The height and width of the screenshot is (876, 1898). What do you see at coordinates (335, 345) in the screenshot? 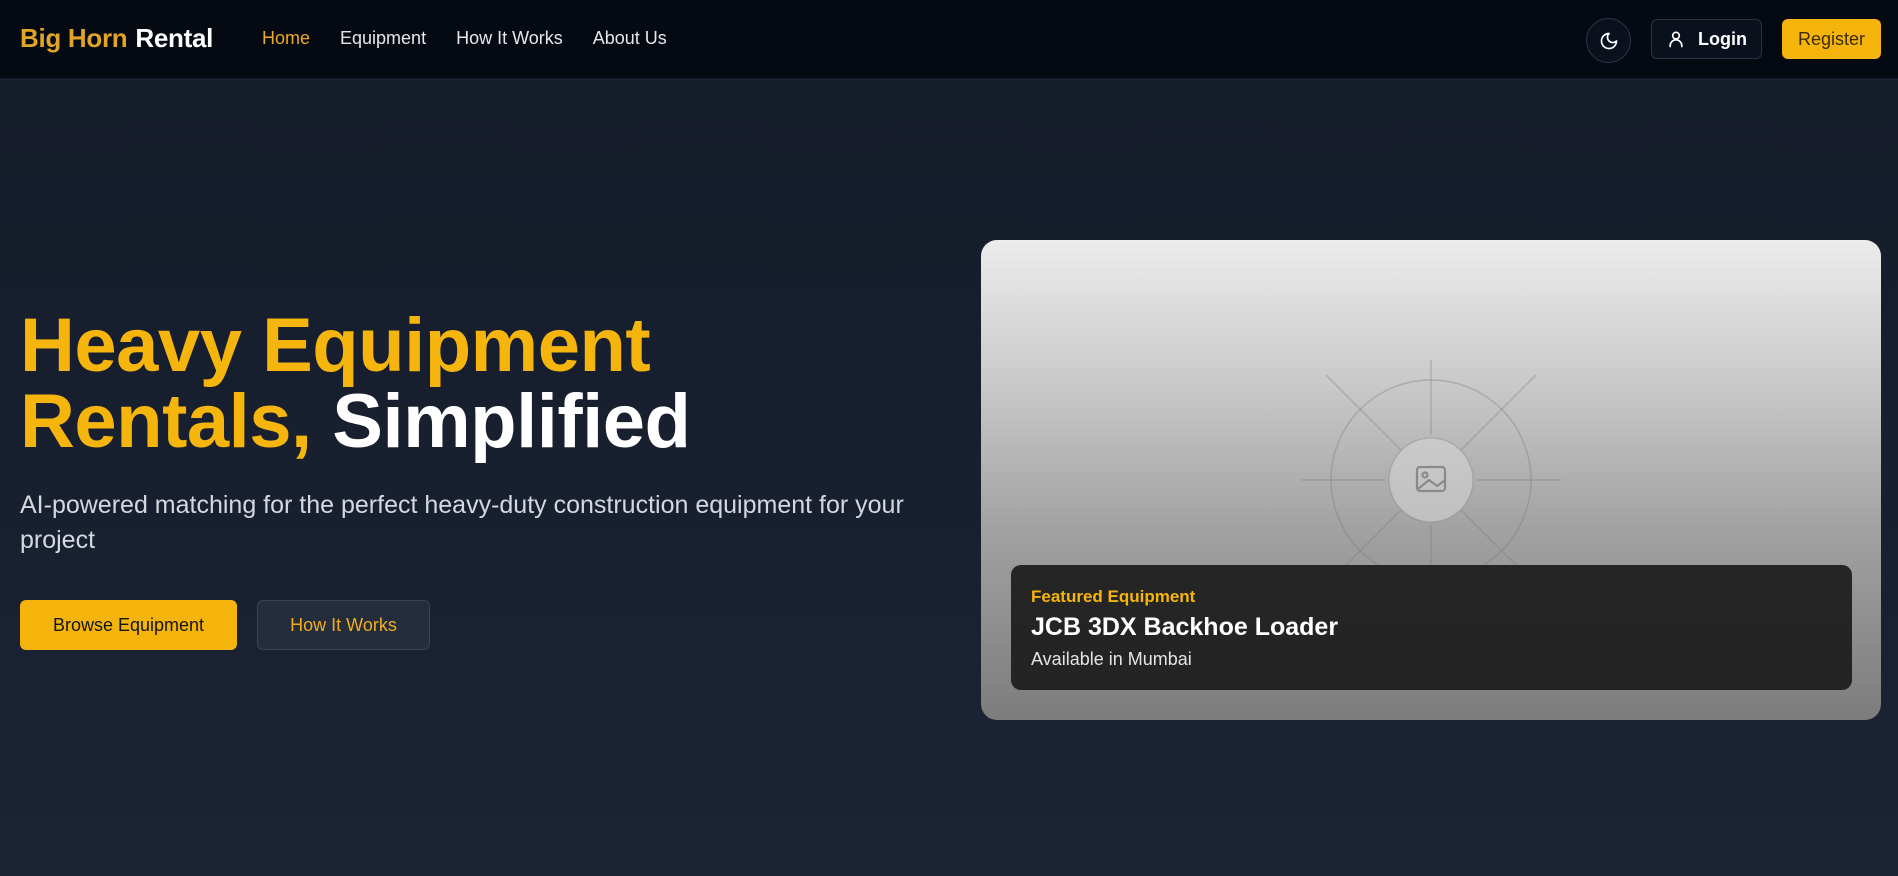
I see `hero-title-line1: Heavy Equipment` at bounding box center [335, 345].